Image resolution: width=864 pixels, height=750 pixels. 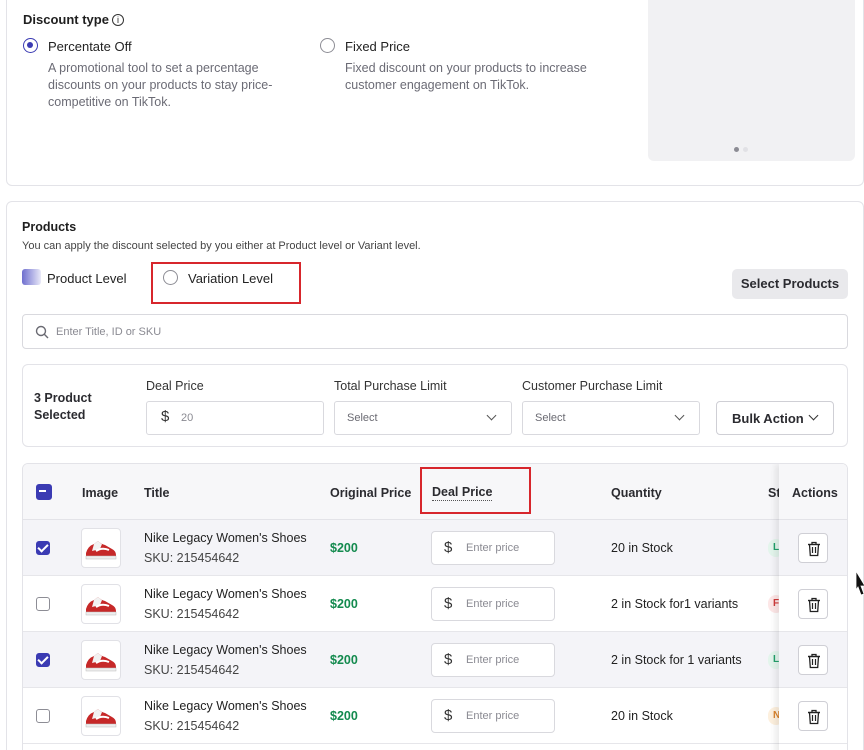 I want to click on percentage-off-label: Percentate Off, so click(x=90, y=46).